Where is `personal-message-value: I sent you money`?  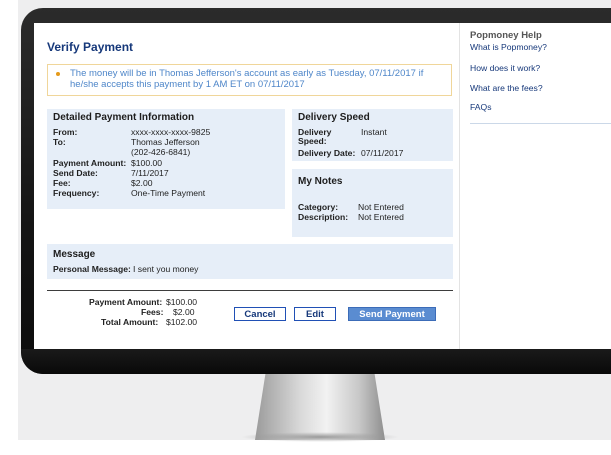 personal-message-value: I sent you money is located at coordinates (166, 269).